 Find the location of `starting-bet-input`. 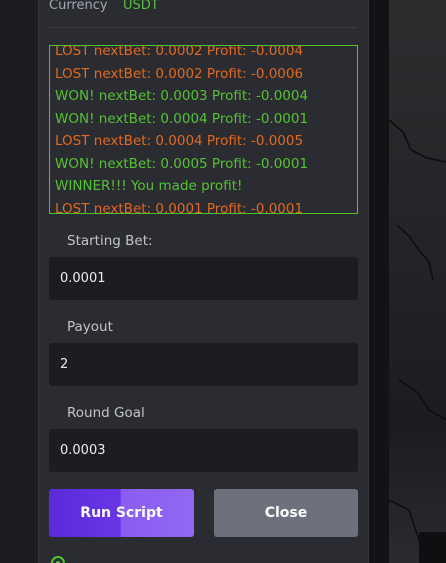

starting-bet-input is located at coordinates (203, 278).